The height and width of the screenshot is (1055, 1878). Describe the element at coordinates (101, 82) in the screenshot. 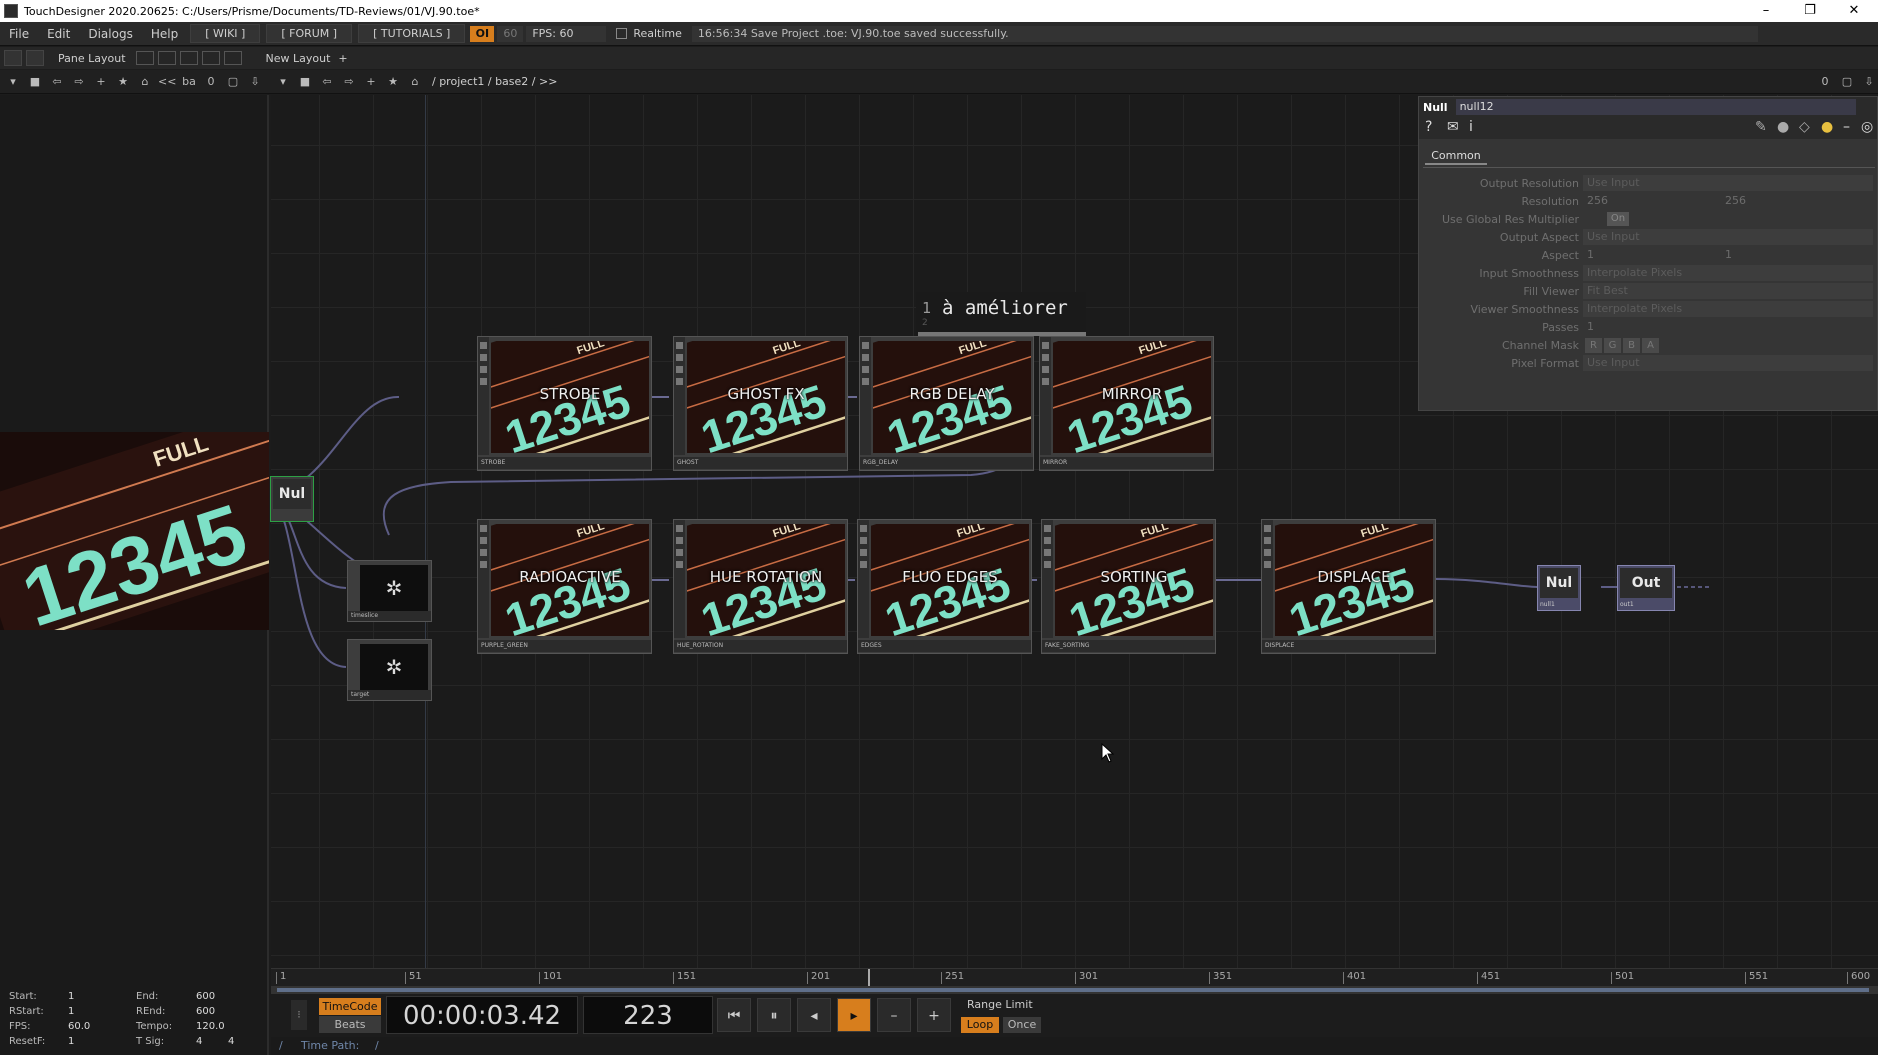

I see `add-icon: +` at that location.